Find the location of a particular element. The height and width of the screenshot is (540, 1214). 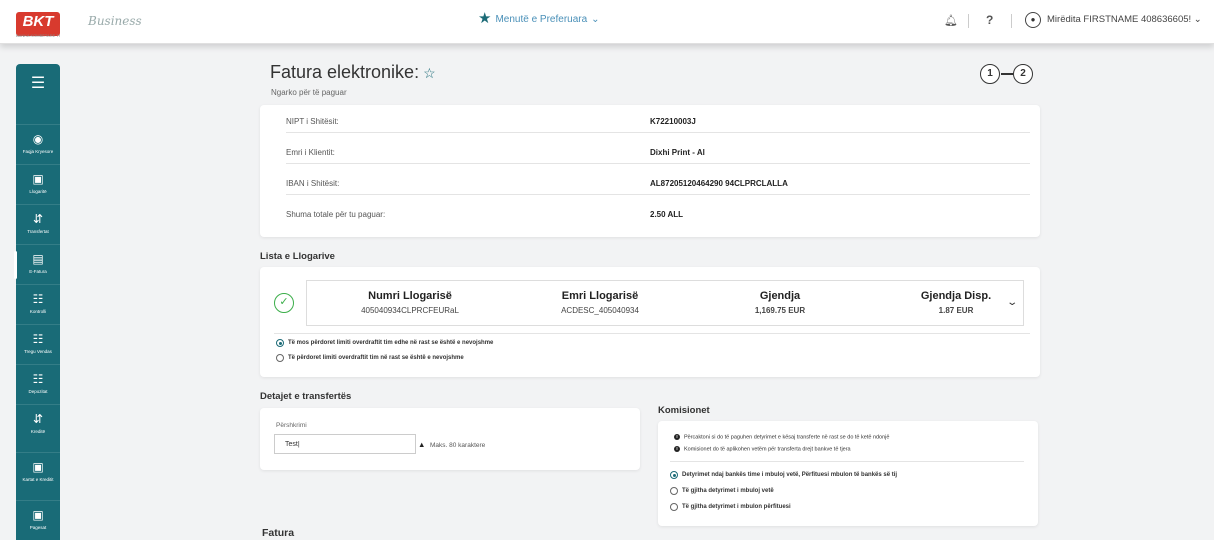

bell-icon: 🔔︎ is located at coordinates (951, 20).